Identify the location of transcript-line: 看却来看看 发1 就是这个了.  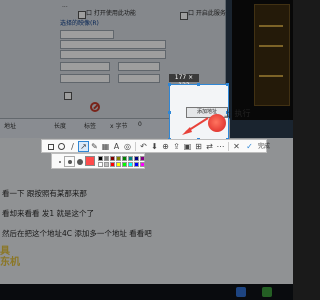
(48, 213).